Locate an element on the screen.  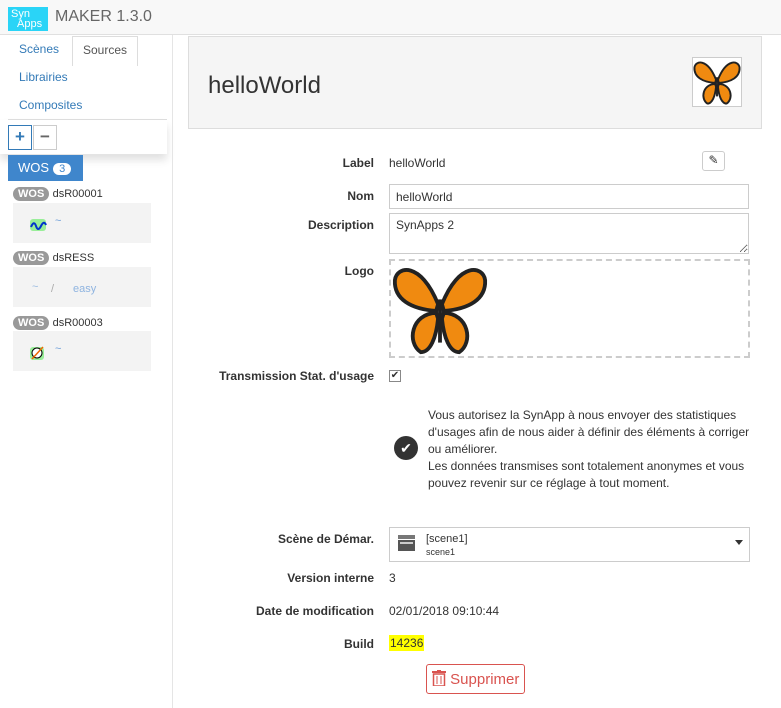
source-extra: easy is located at coordinates (85, 289).